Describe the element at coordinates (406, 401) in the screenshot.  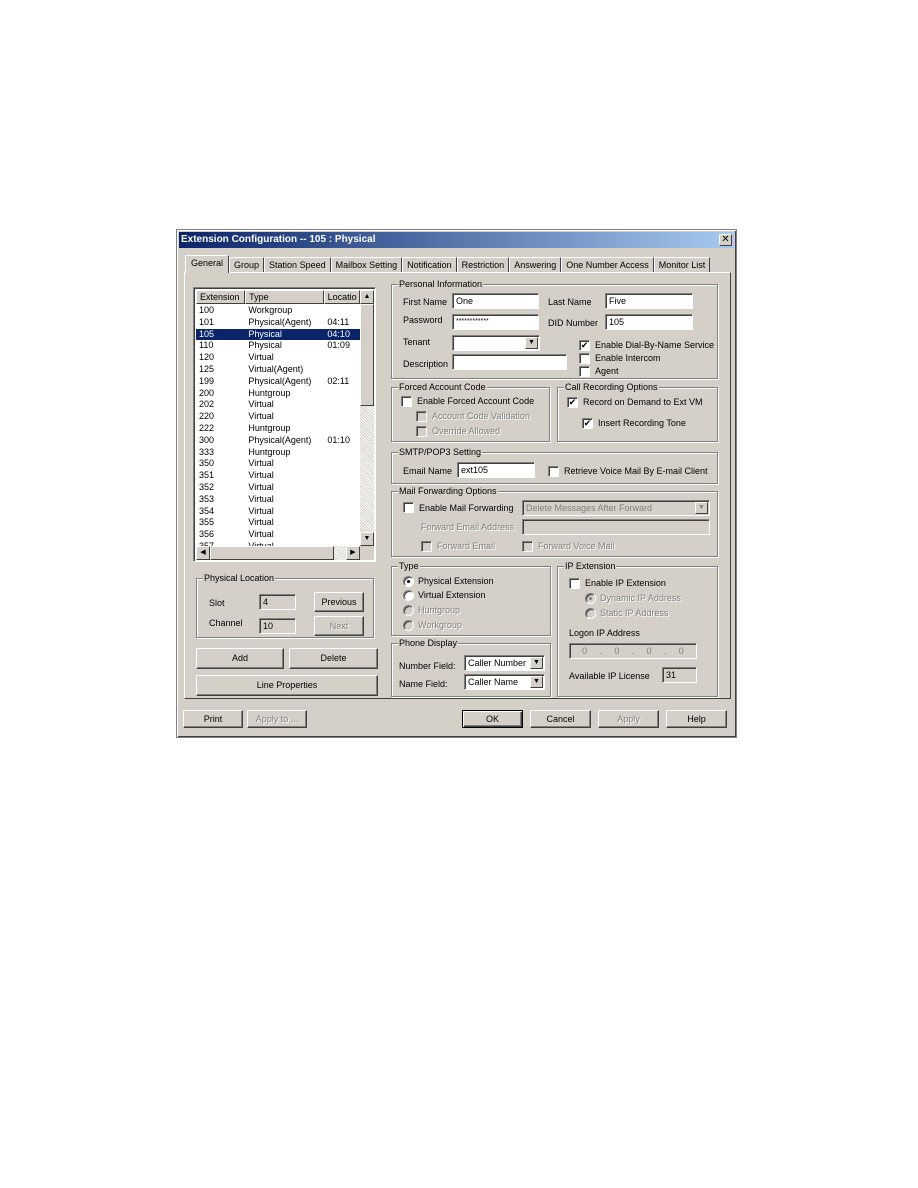
I see `enable-forced-account-checkbox` at that location.